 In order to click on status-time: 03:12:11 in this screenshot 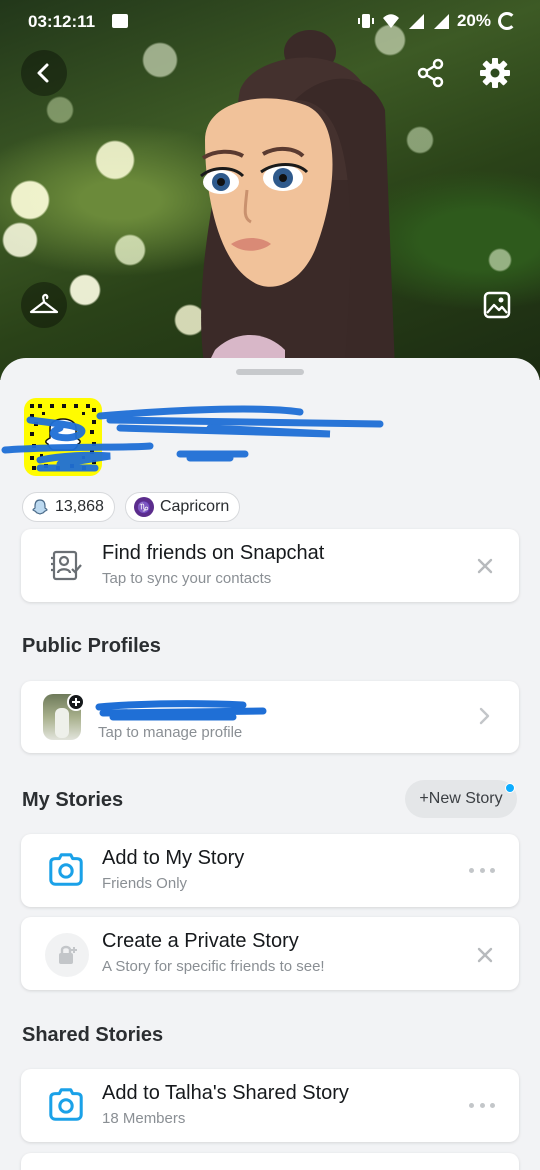, I will do `click(62, 21)`.